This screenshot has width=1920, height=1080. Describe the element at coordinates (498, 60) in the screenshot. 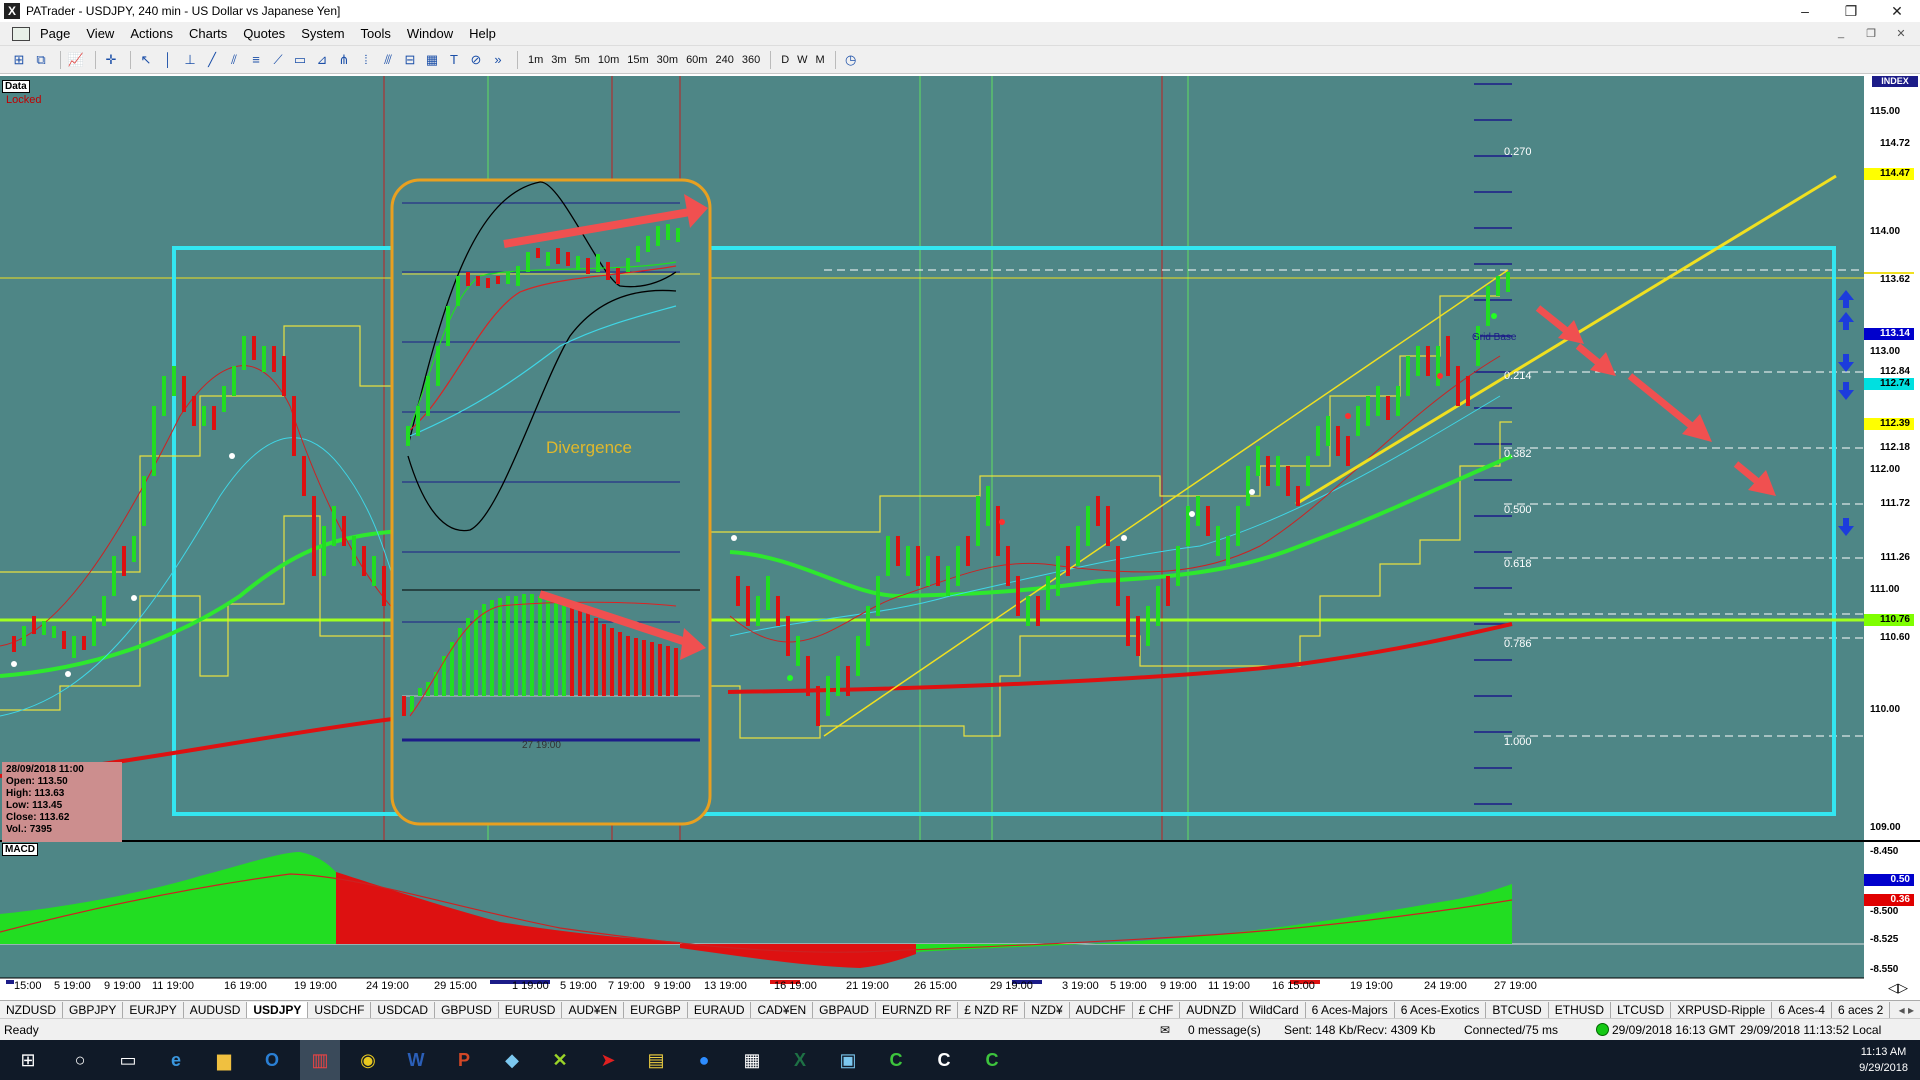

I see `more-tools-icon: »` at that location.